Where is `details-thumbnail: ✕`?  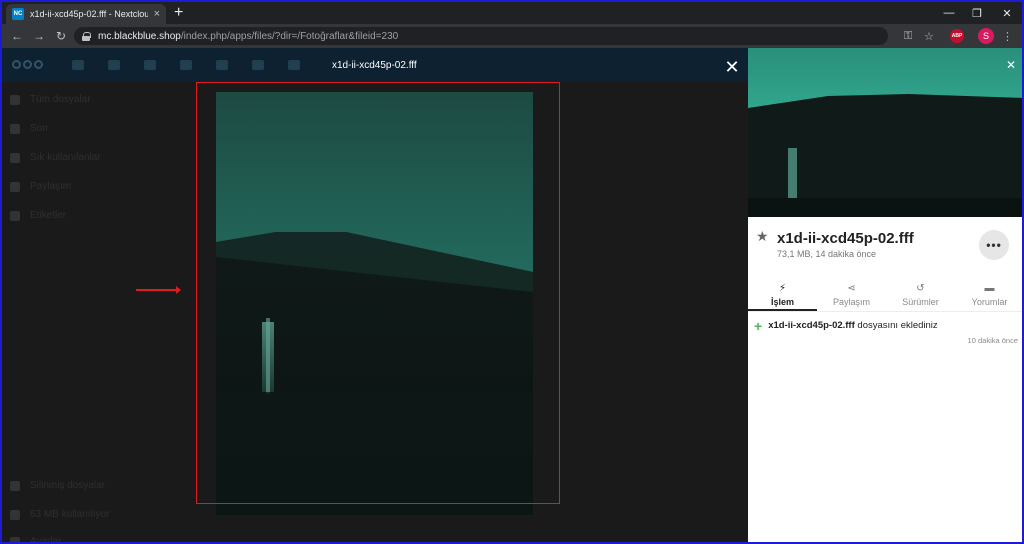
details-thumbnail: ✕ is located at coordinates (885, 132).